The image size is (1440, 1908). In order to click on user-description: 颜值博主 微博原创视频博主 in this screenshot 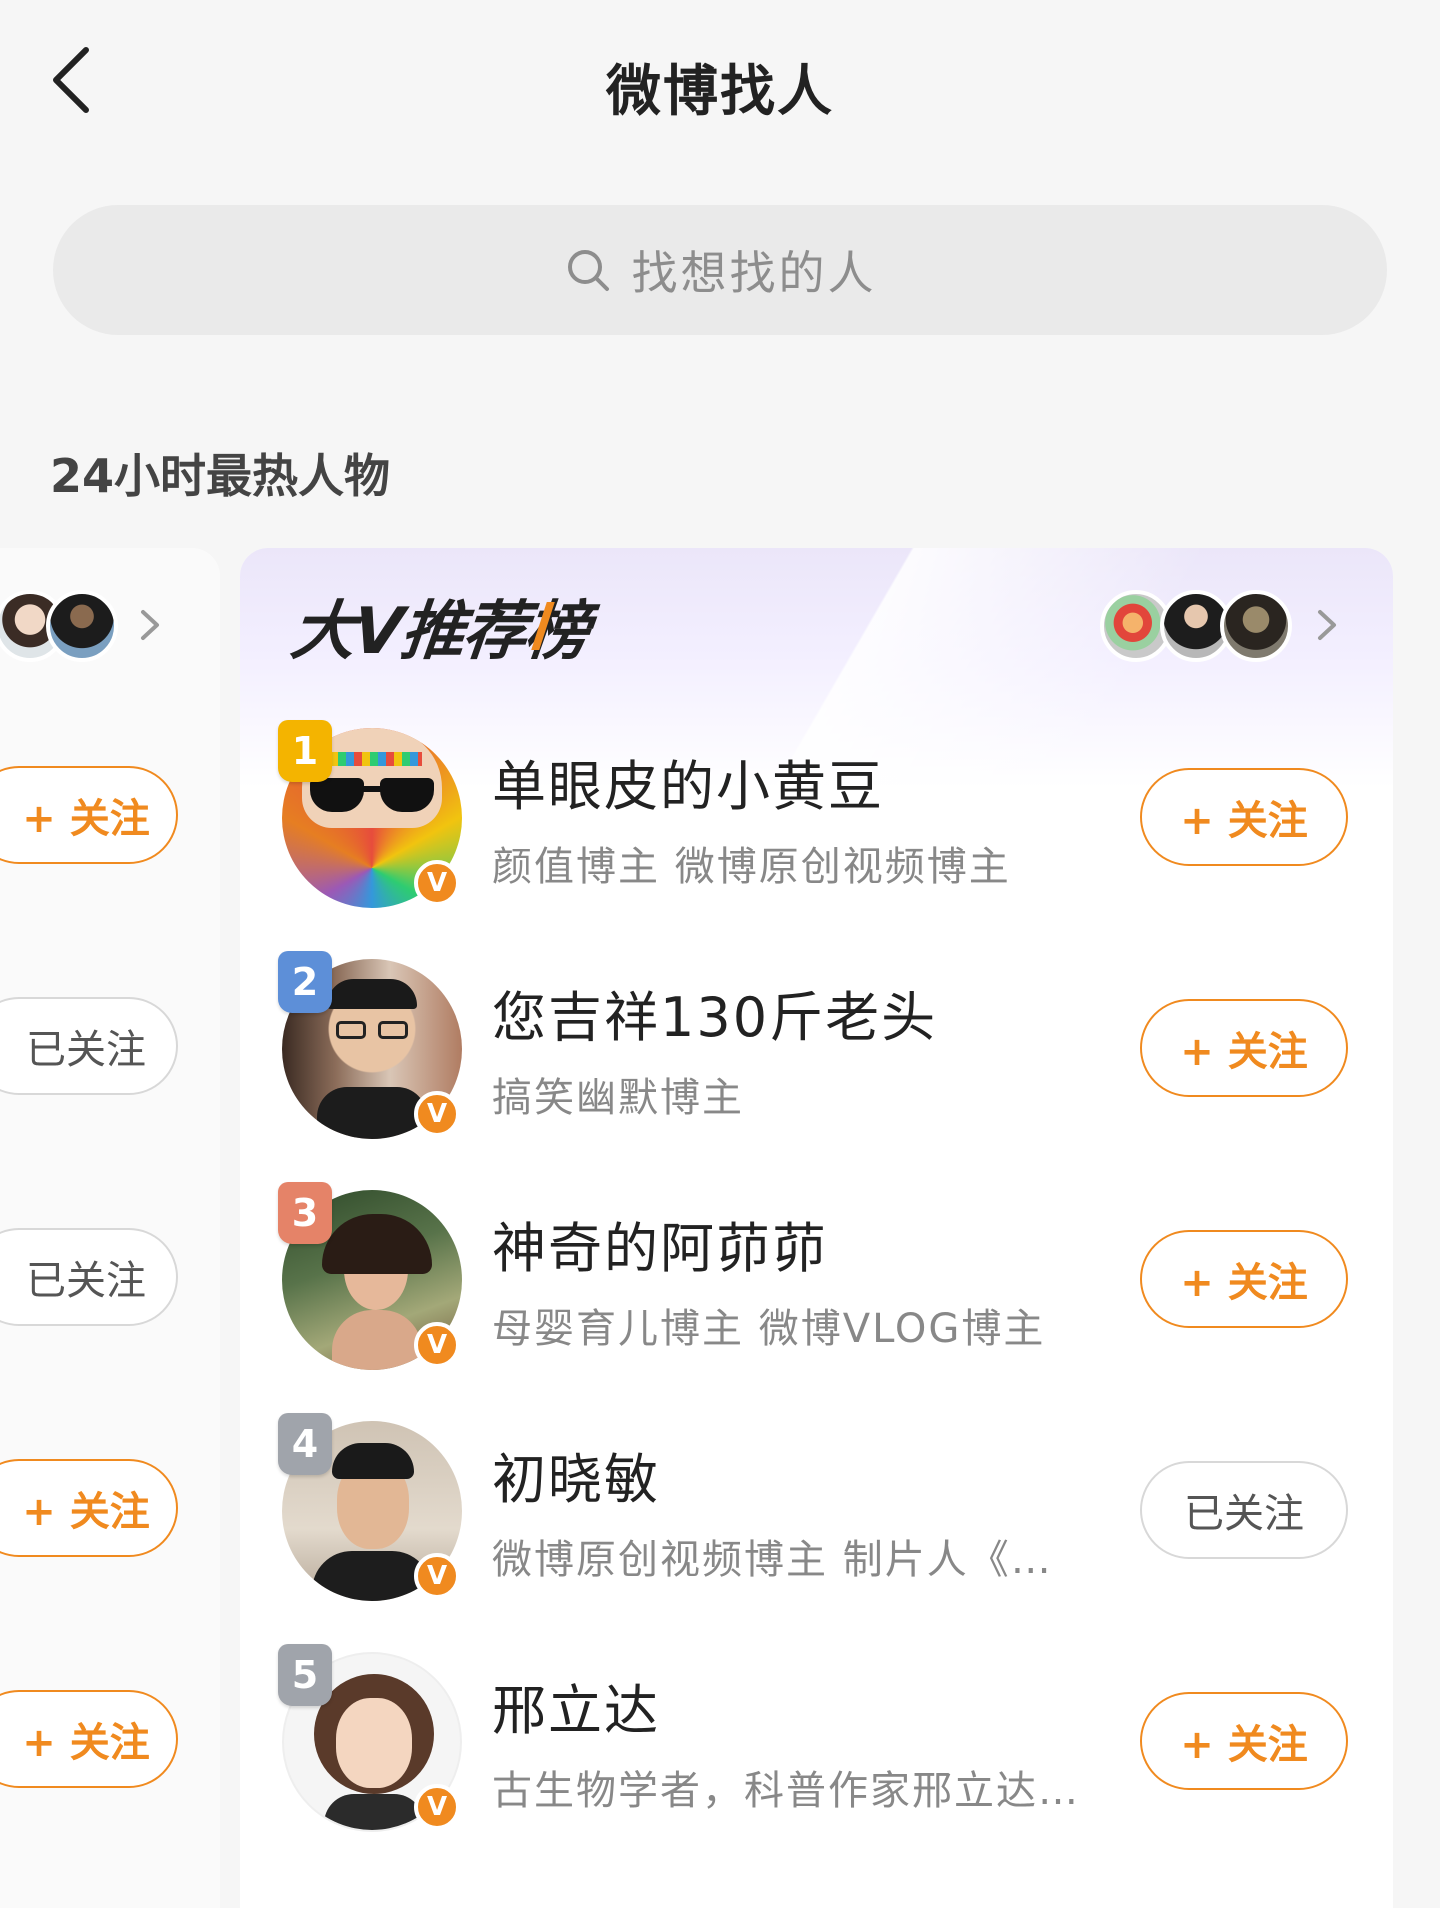, I will do `click(751, 867)`.